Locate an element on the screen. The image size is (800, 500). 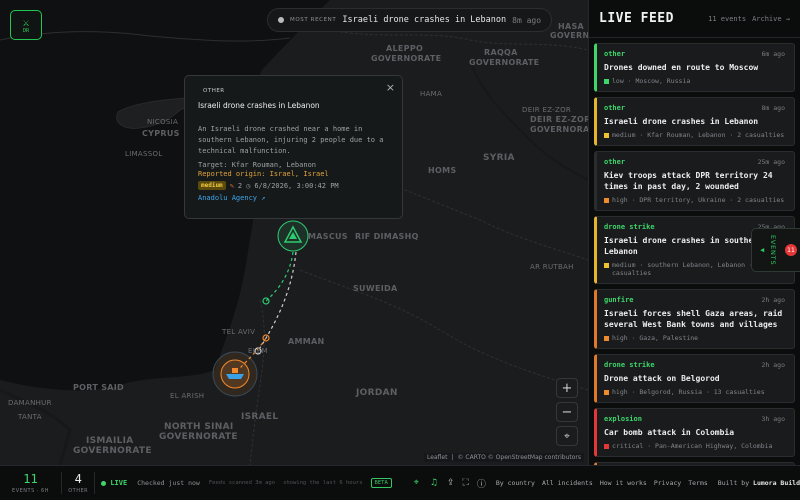
bell-icon: ♫ is located at coordinates (434, 483).